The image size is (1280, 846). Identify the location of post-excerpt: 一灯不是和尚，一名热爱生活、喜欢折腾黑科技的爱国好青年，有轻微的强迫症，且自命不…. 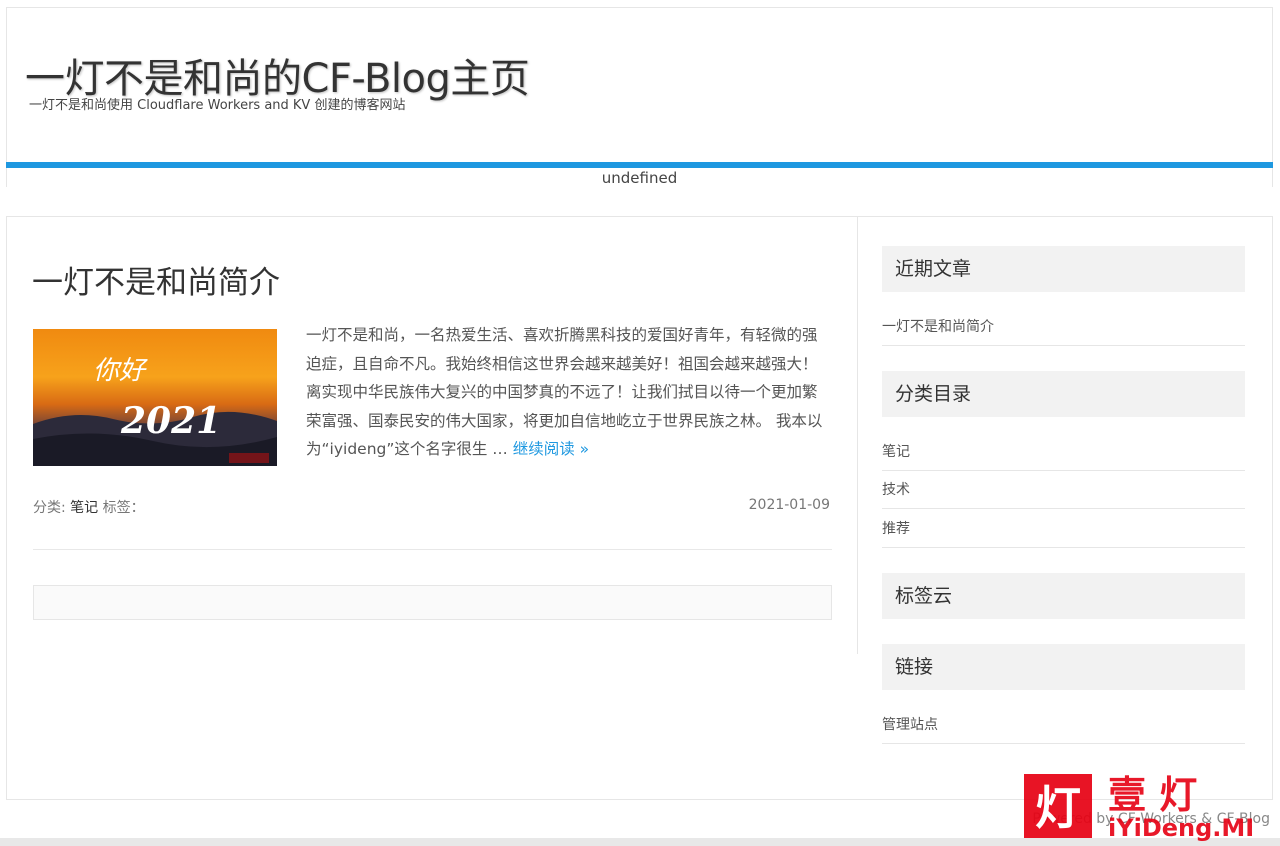
(567, 392).